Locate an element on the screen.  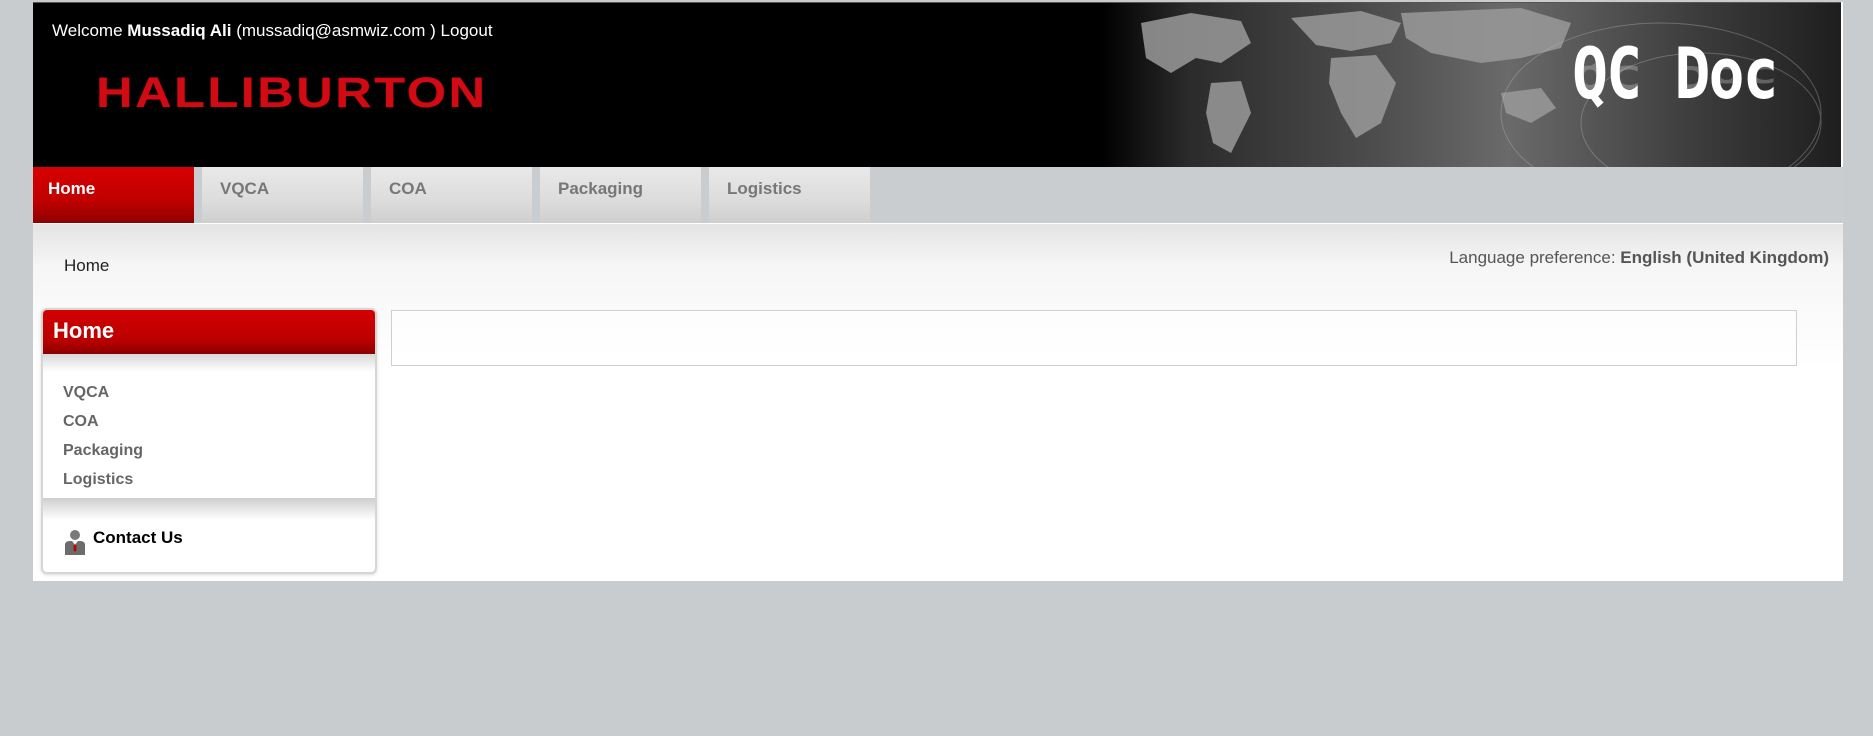
language-label: Language preference: is located at coordinates (1532, 257).